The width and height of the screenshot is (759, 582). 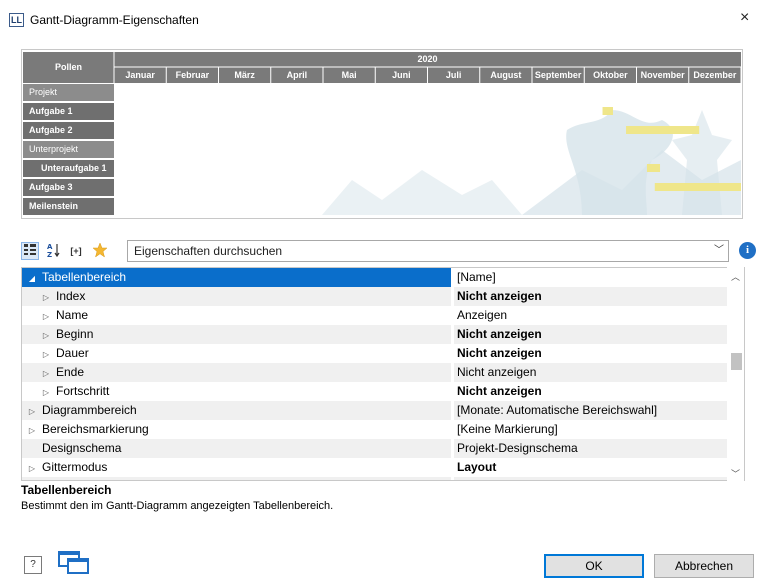 What do you see at coordinates (54, 206) in the screenshot?
I see `gantt-row-label: Meilenstein` at bounding box center [54, 206].